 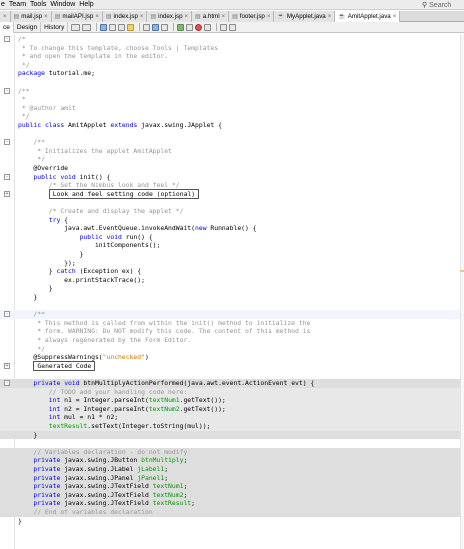 I want to click on code-line: + Look and feel setting code (optional), so click(x=230, y=193).